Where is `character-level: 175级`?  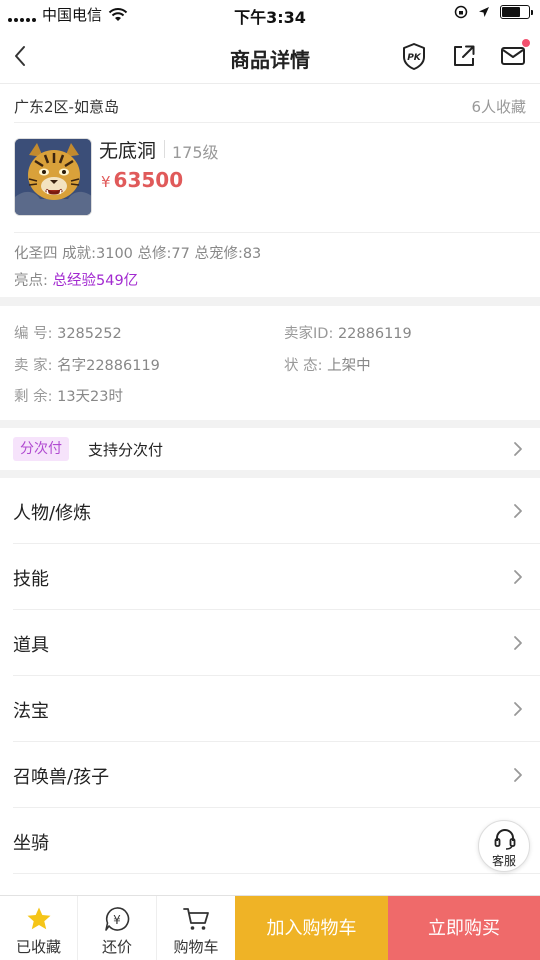 character-level: 175级 is located at coordinates (195, 152).